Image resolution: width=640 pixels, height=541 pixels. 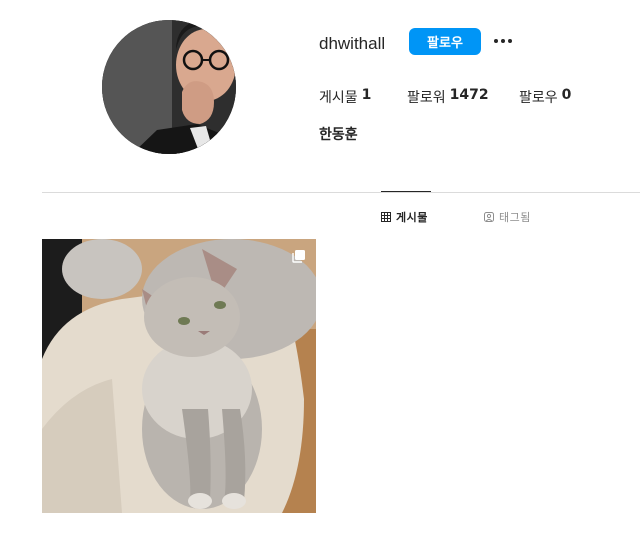 I want to click on stat-followers: 팔로워 1472, so click(x=463, y=97).